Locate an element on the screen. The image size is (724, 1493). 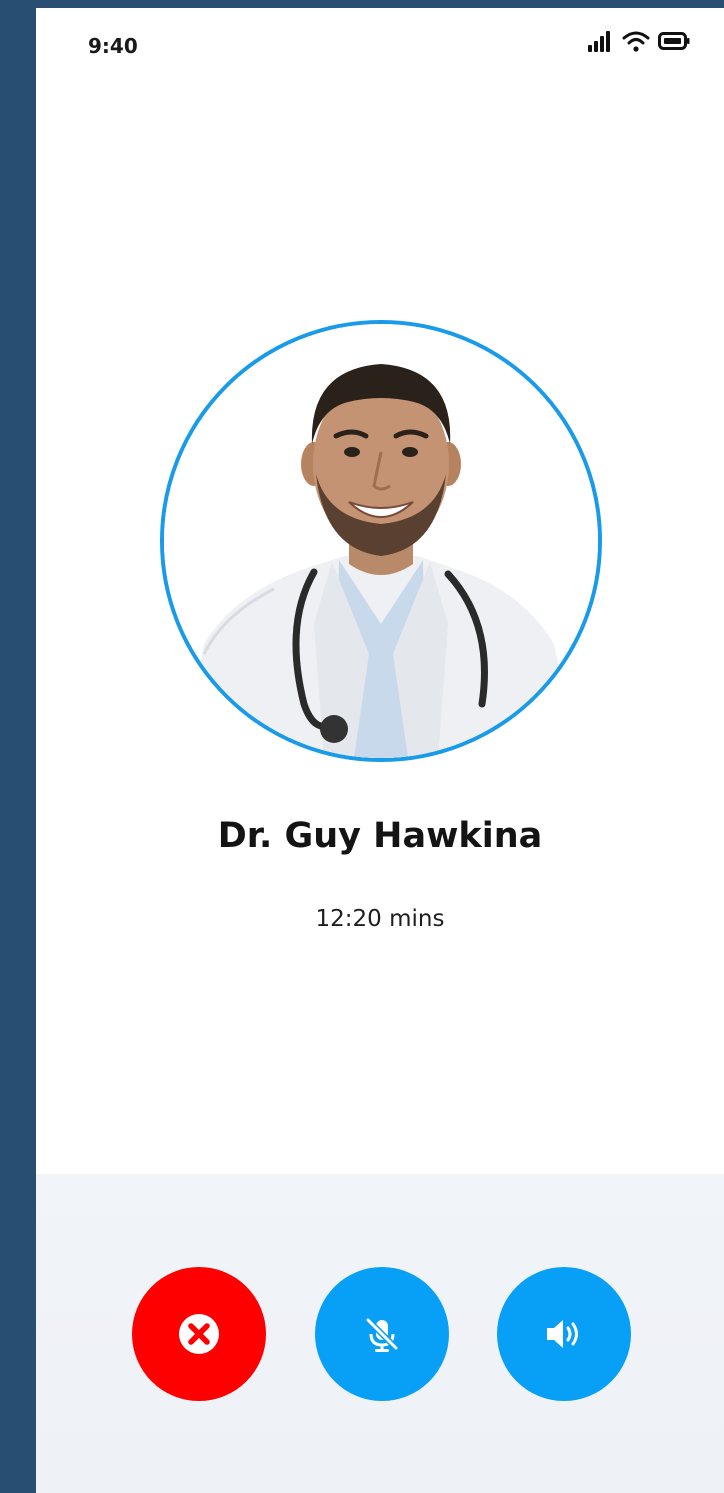
wifi-icon is located at coordinates (636, 41).